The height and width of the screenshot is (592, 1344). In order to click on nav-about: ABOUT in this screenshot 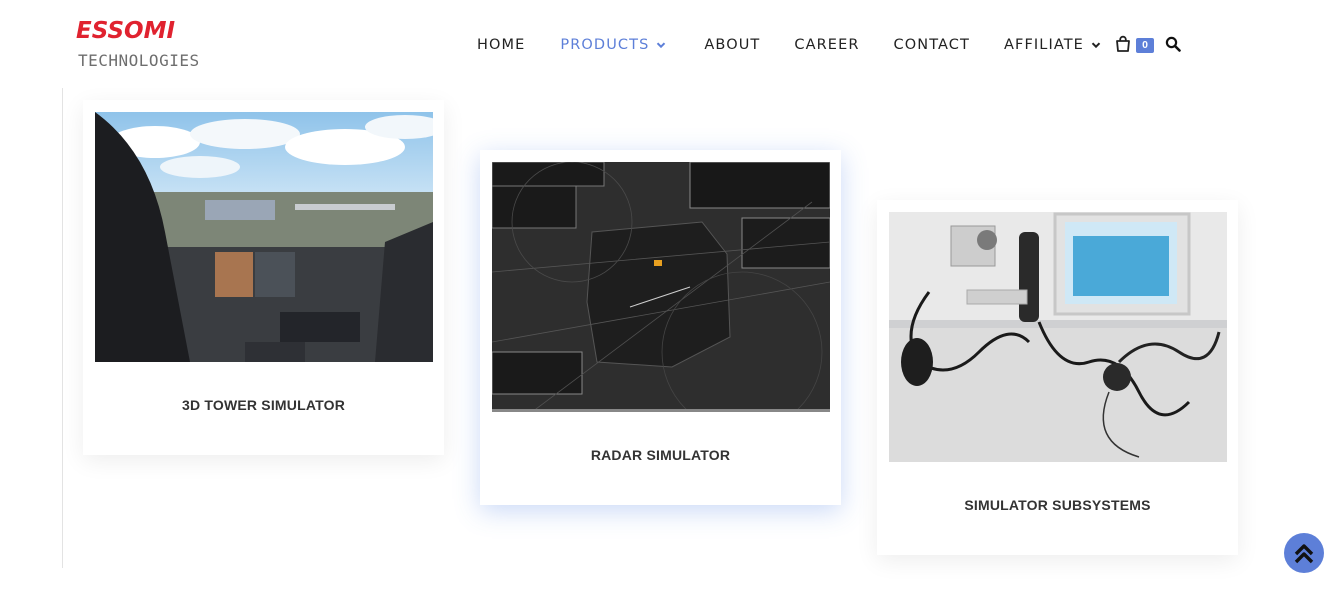, I will do `click(732, 45)`.